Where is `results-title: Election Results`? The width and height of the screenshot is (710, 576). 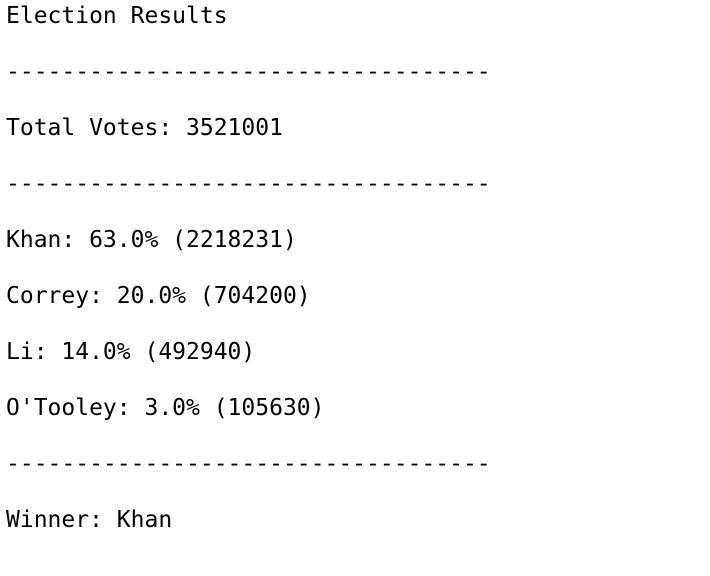 results-title: Election Results is located at coordinates (117, 16).